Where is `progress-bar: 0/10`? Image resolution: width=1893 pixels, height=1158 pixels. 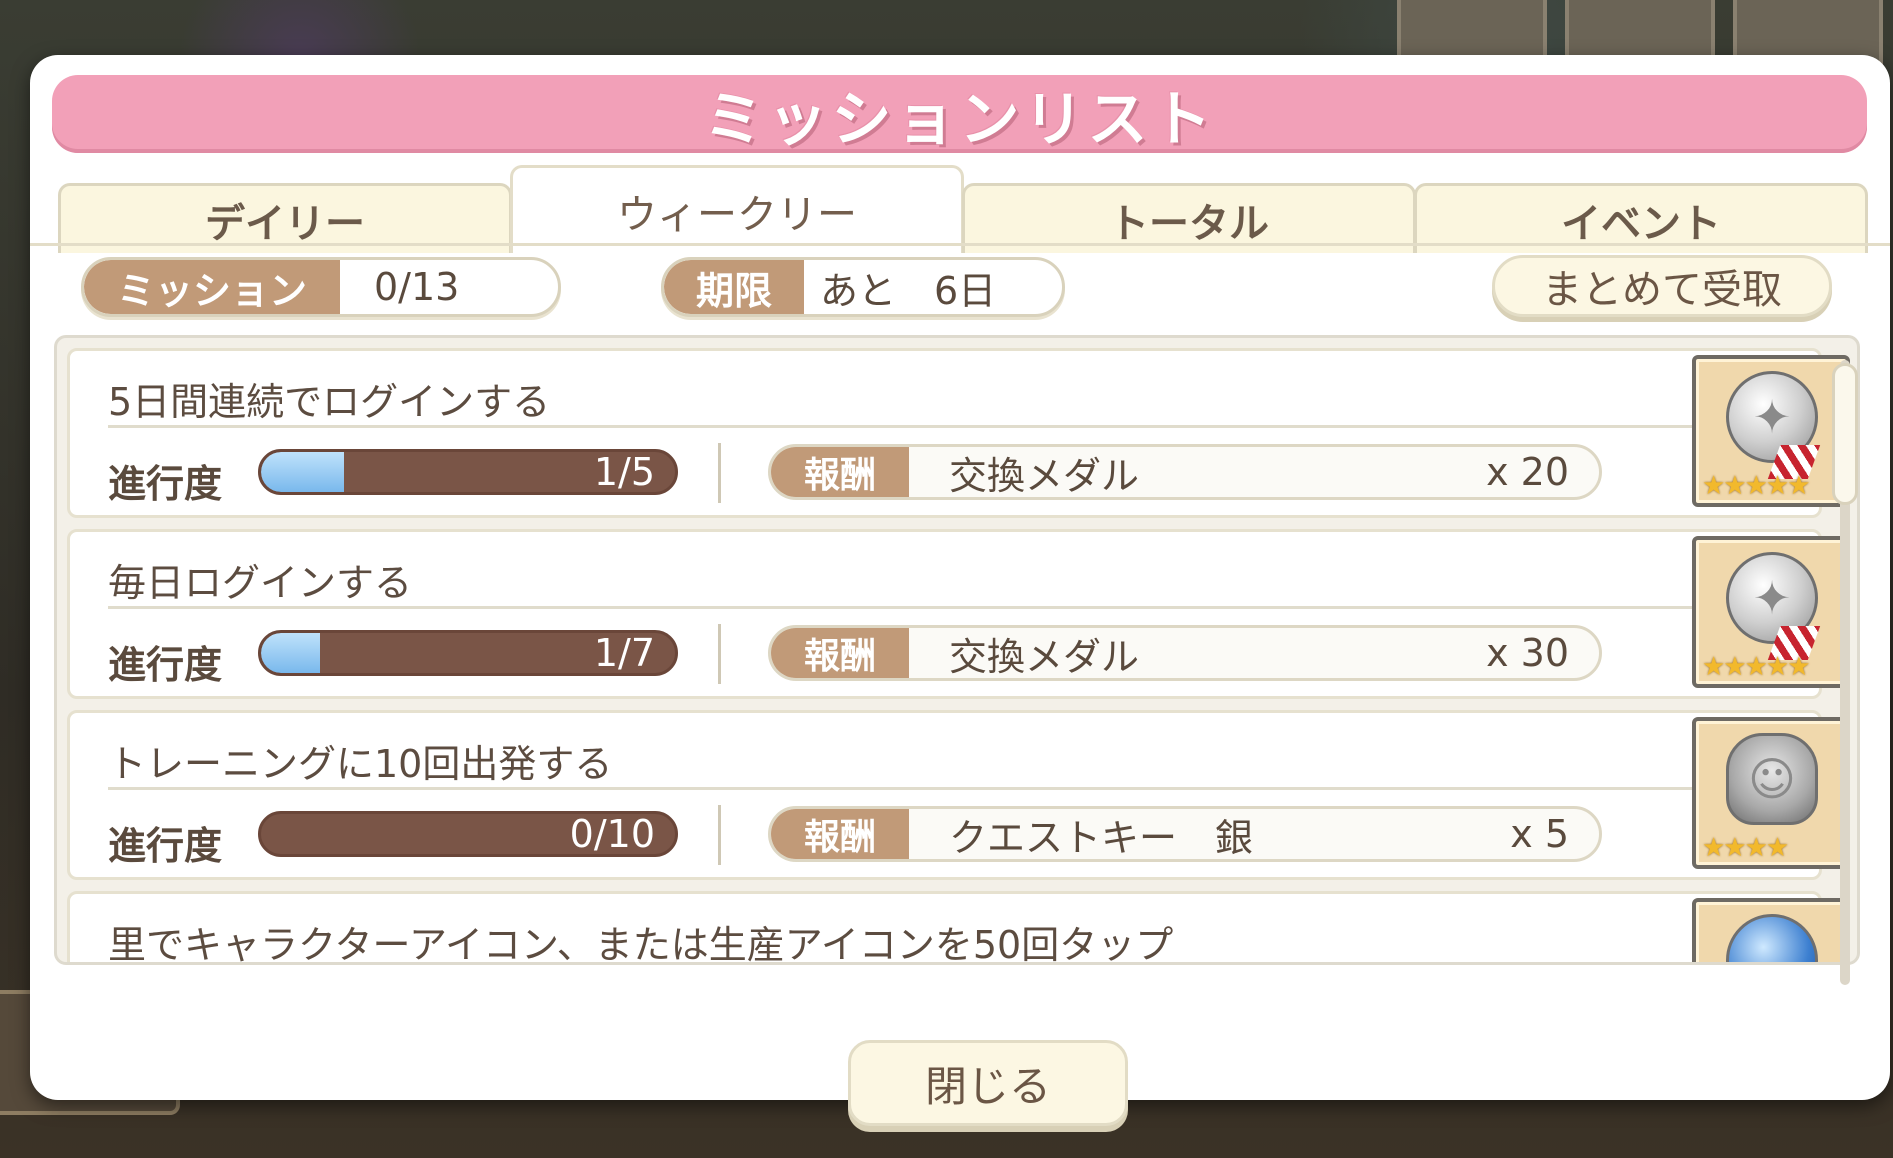
progress-bar: 0/10 is located at coordinates (468, 834).